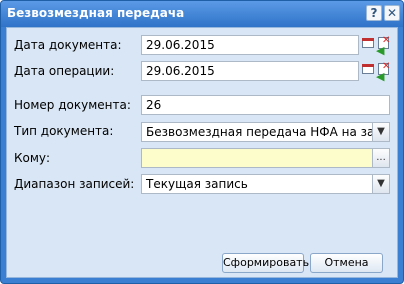 The height and width of the screenshot is (284, 404). What do you see at coordinates (250, 45) in the screenshot?
I see `document-date-field: 29.06.2015` at bounding box center [250, 45].